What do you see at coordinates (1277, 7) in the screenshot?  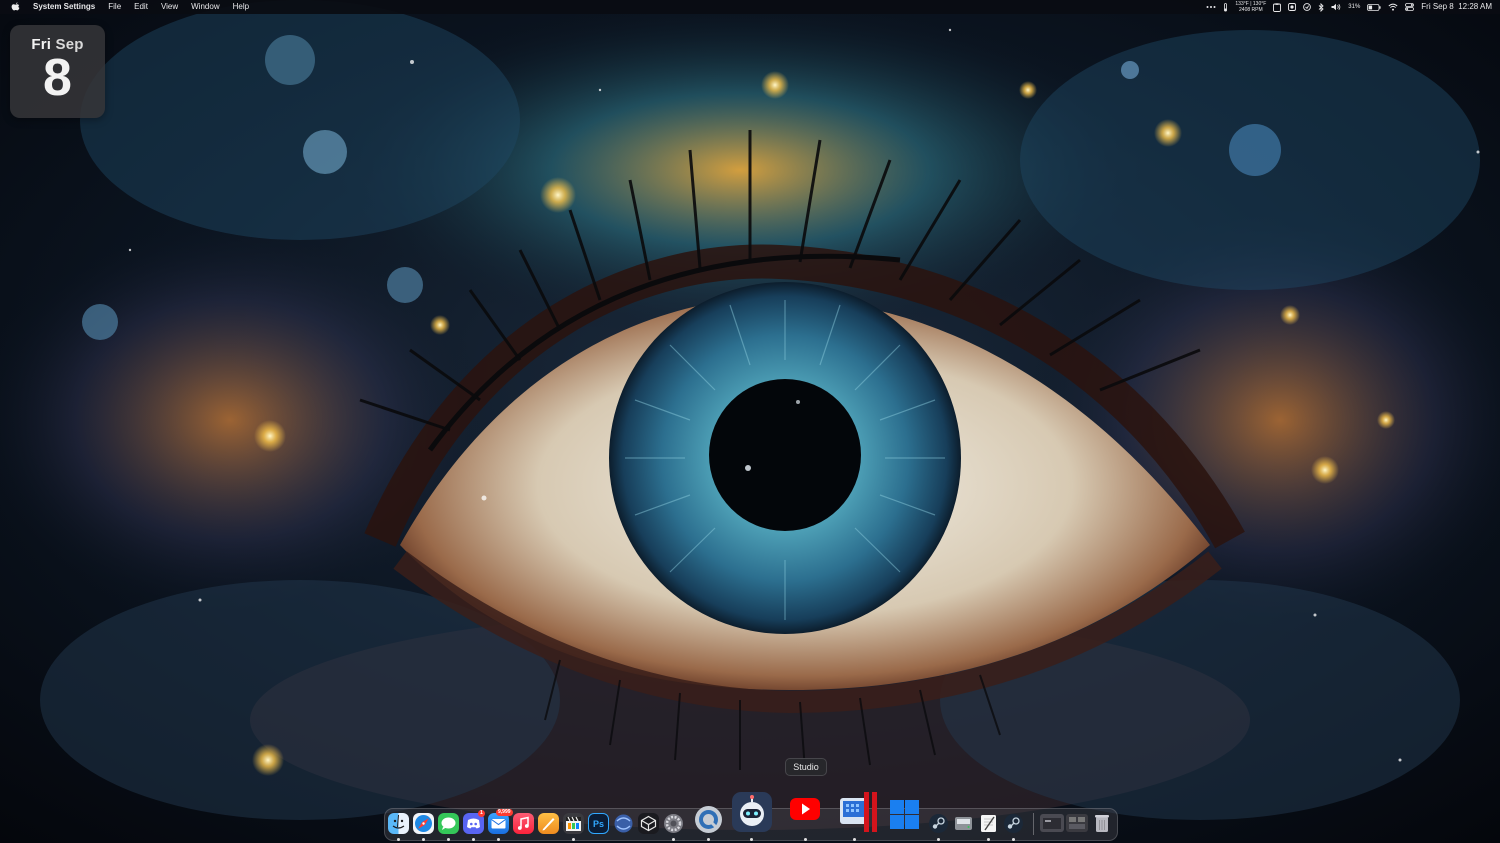 I see `clipboard-icon` at bounding box center [1277, 7].